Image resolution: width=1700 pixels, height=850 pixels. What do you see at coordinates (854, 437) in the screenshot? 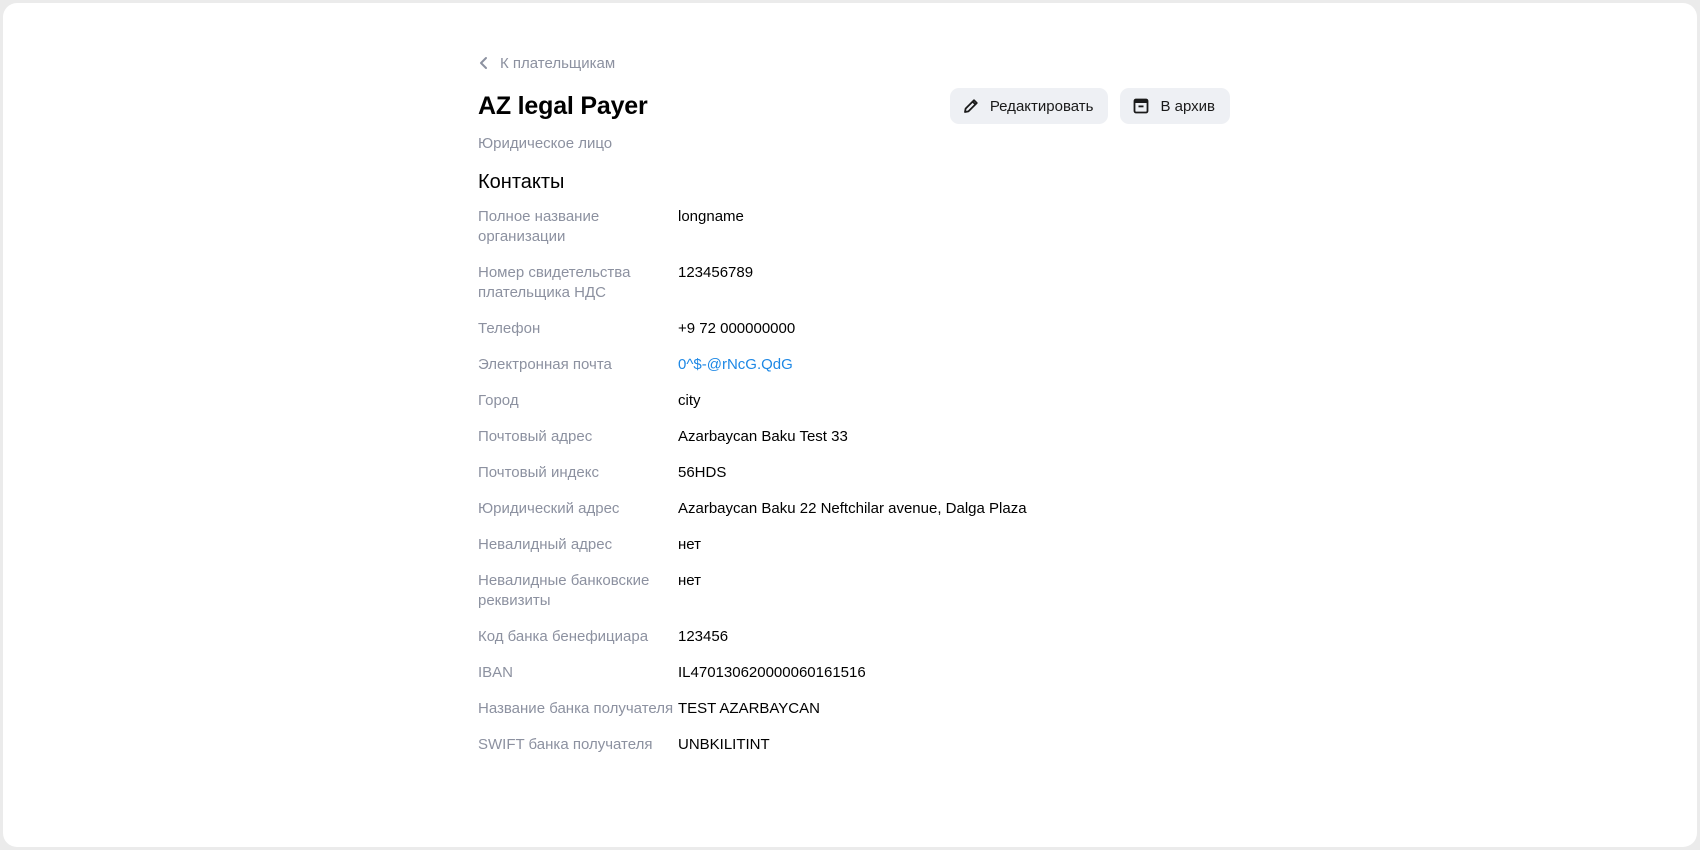
I see `info-row-postal-address: Почтовый адрес Azarbaycan Baku Test 33` at bounding box center [854, 437].